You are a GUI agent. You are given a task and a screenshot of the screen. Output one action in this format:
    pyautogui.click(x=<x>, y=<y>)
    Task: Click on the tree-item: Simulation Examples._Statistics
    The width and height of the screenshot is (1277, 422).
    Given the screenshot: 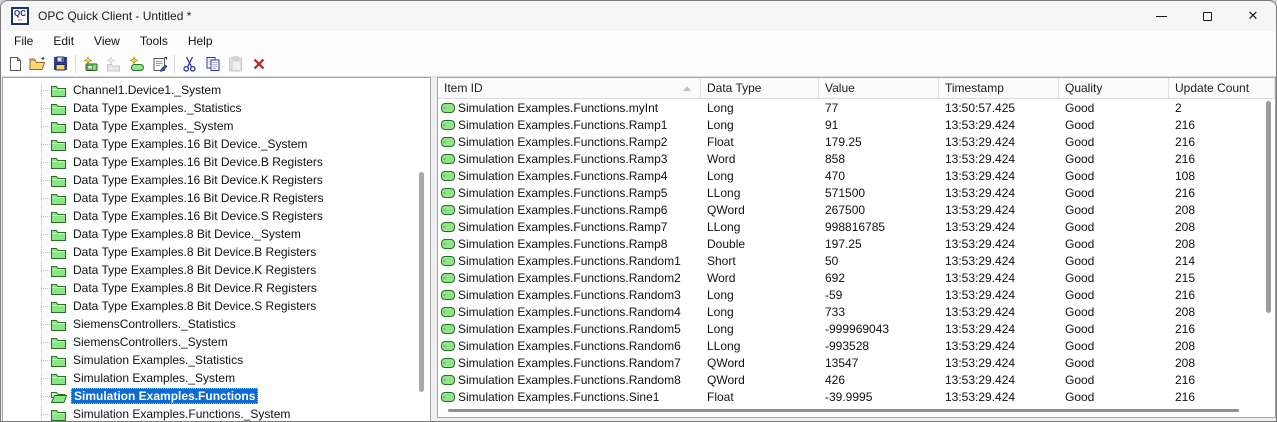 What is the action you would take?
    pyautogui.click(x=216, y=360)
    